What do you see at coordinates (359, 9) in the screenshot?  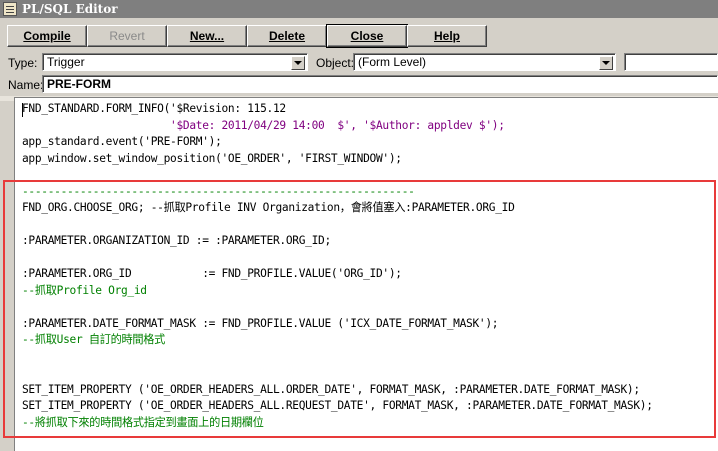 I see `title-bar: PL/SQL Editor` at bounding box center [359, 9].